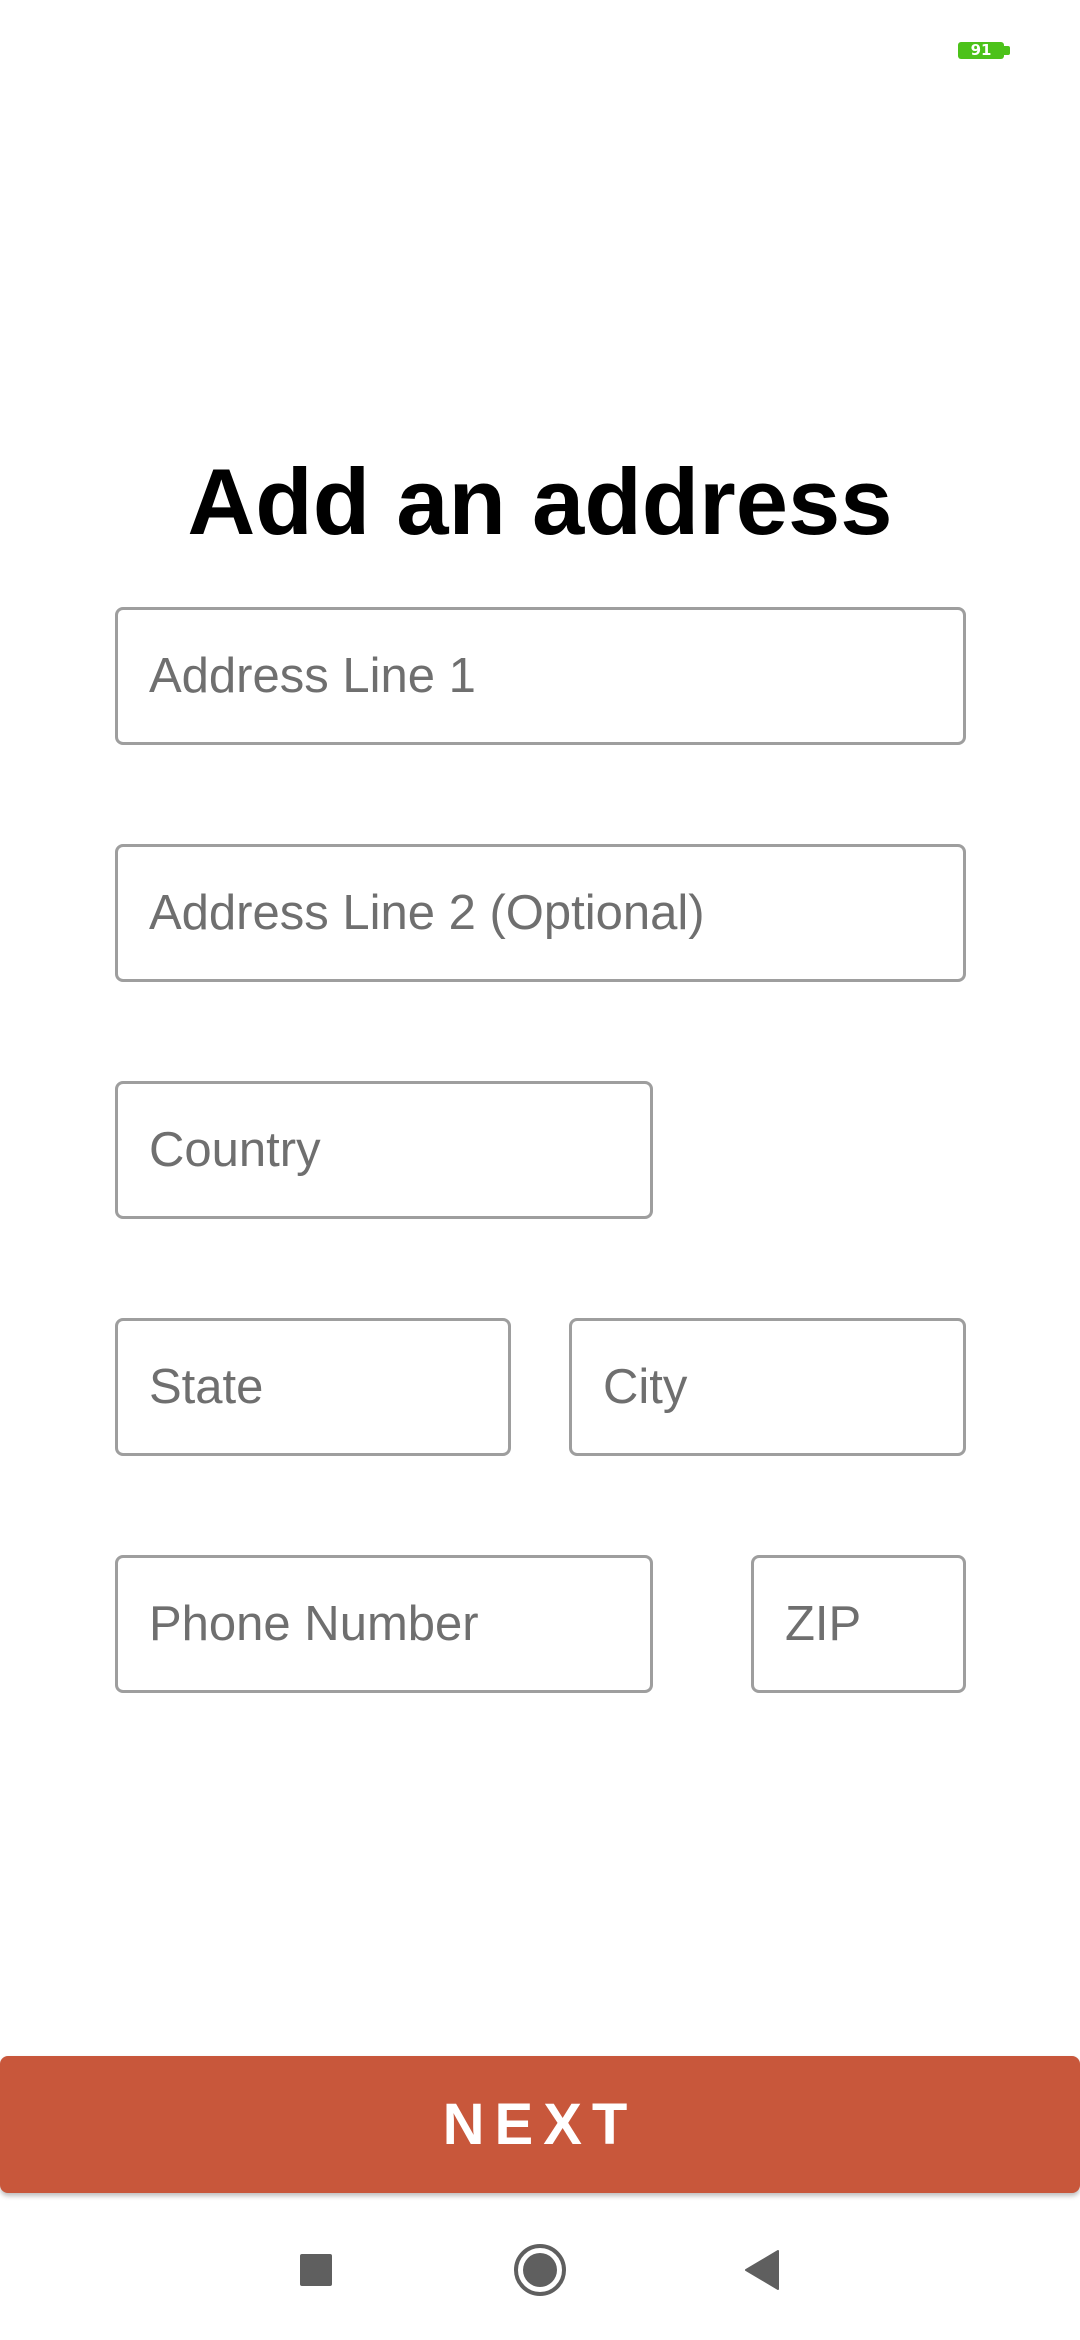  Describe the element at coordinates (384, 1150) in the screenshot. I see `country-input` at that location.